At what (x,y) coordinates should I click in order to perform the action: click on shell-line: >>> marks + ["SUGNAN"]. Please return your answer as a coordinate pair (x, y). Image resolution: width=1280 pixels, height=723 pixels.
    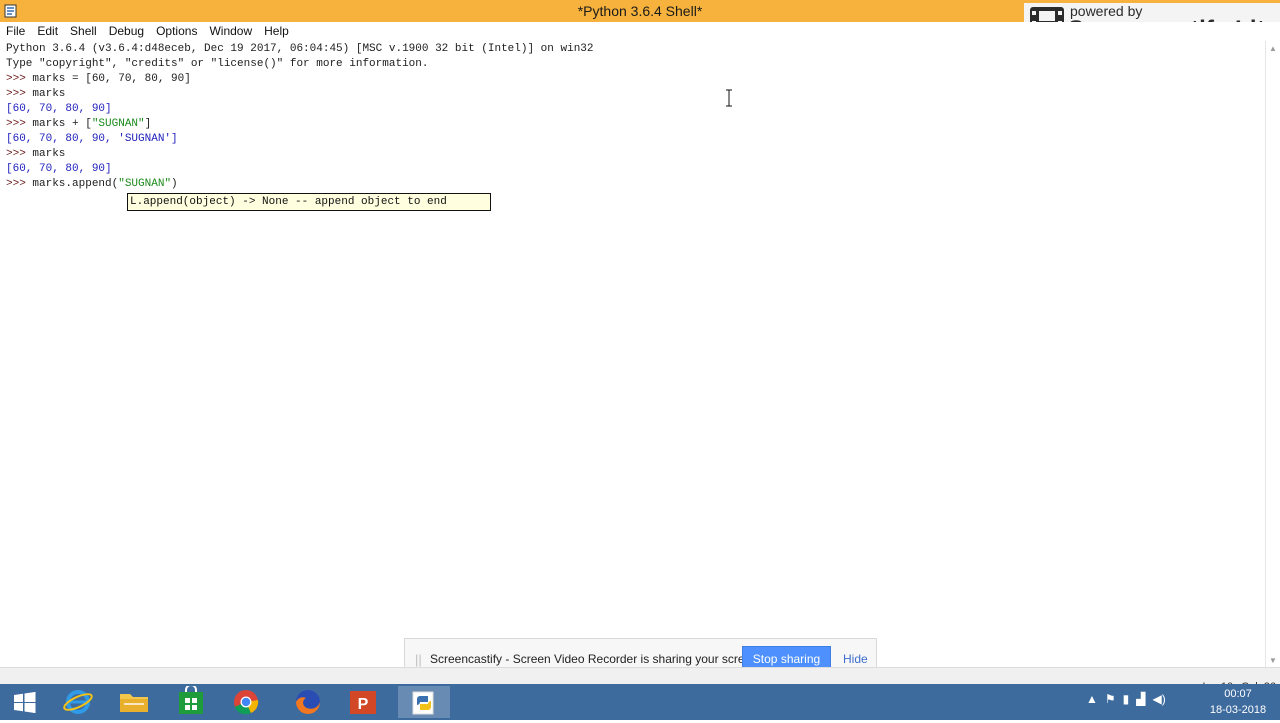
    Looking at the image, I should click on (78, 124).